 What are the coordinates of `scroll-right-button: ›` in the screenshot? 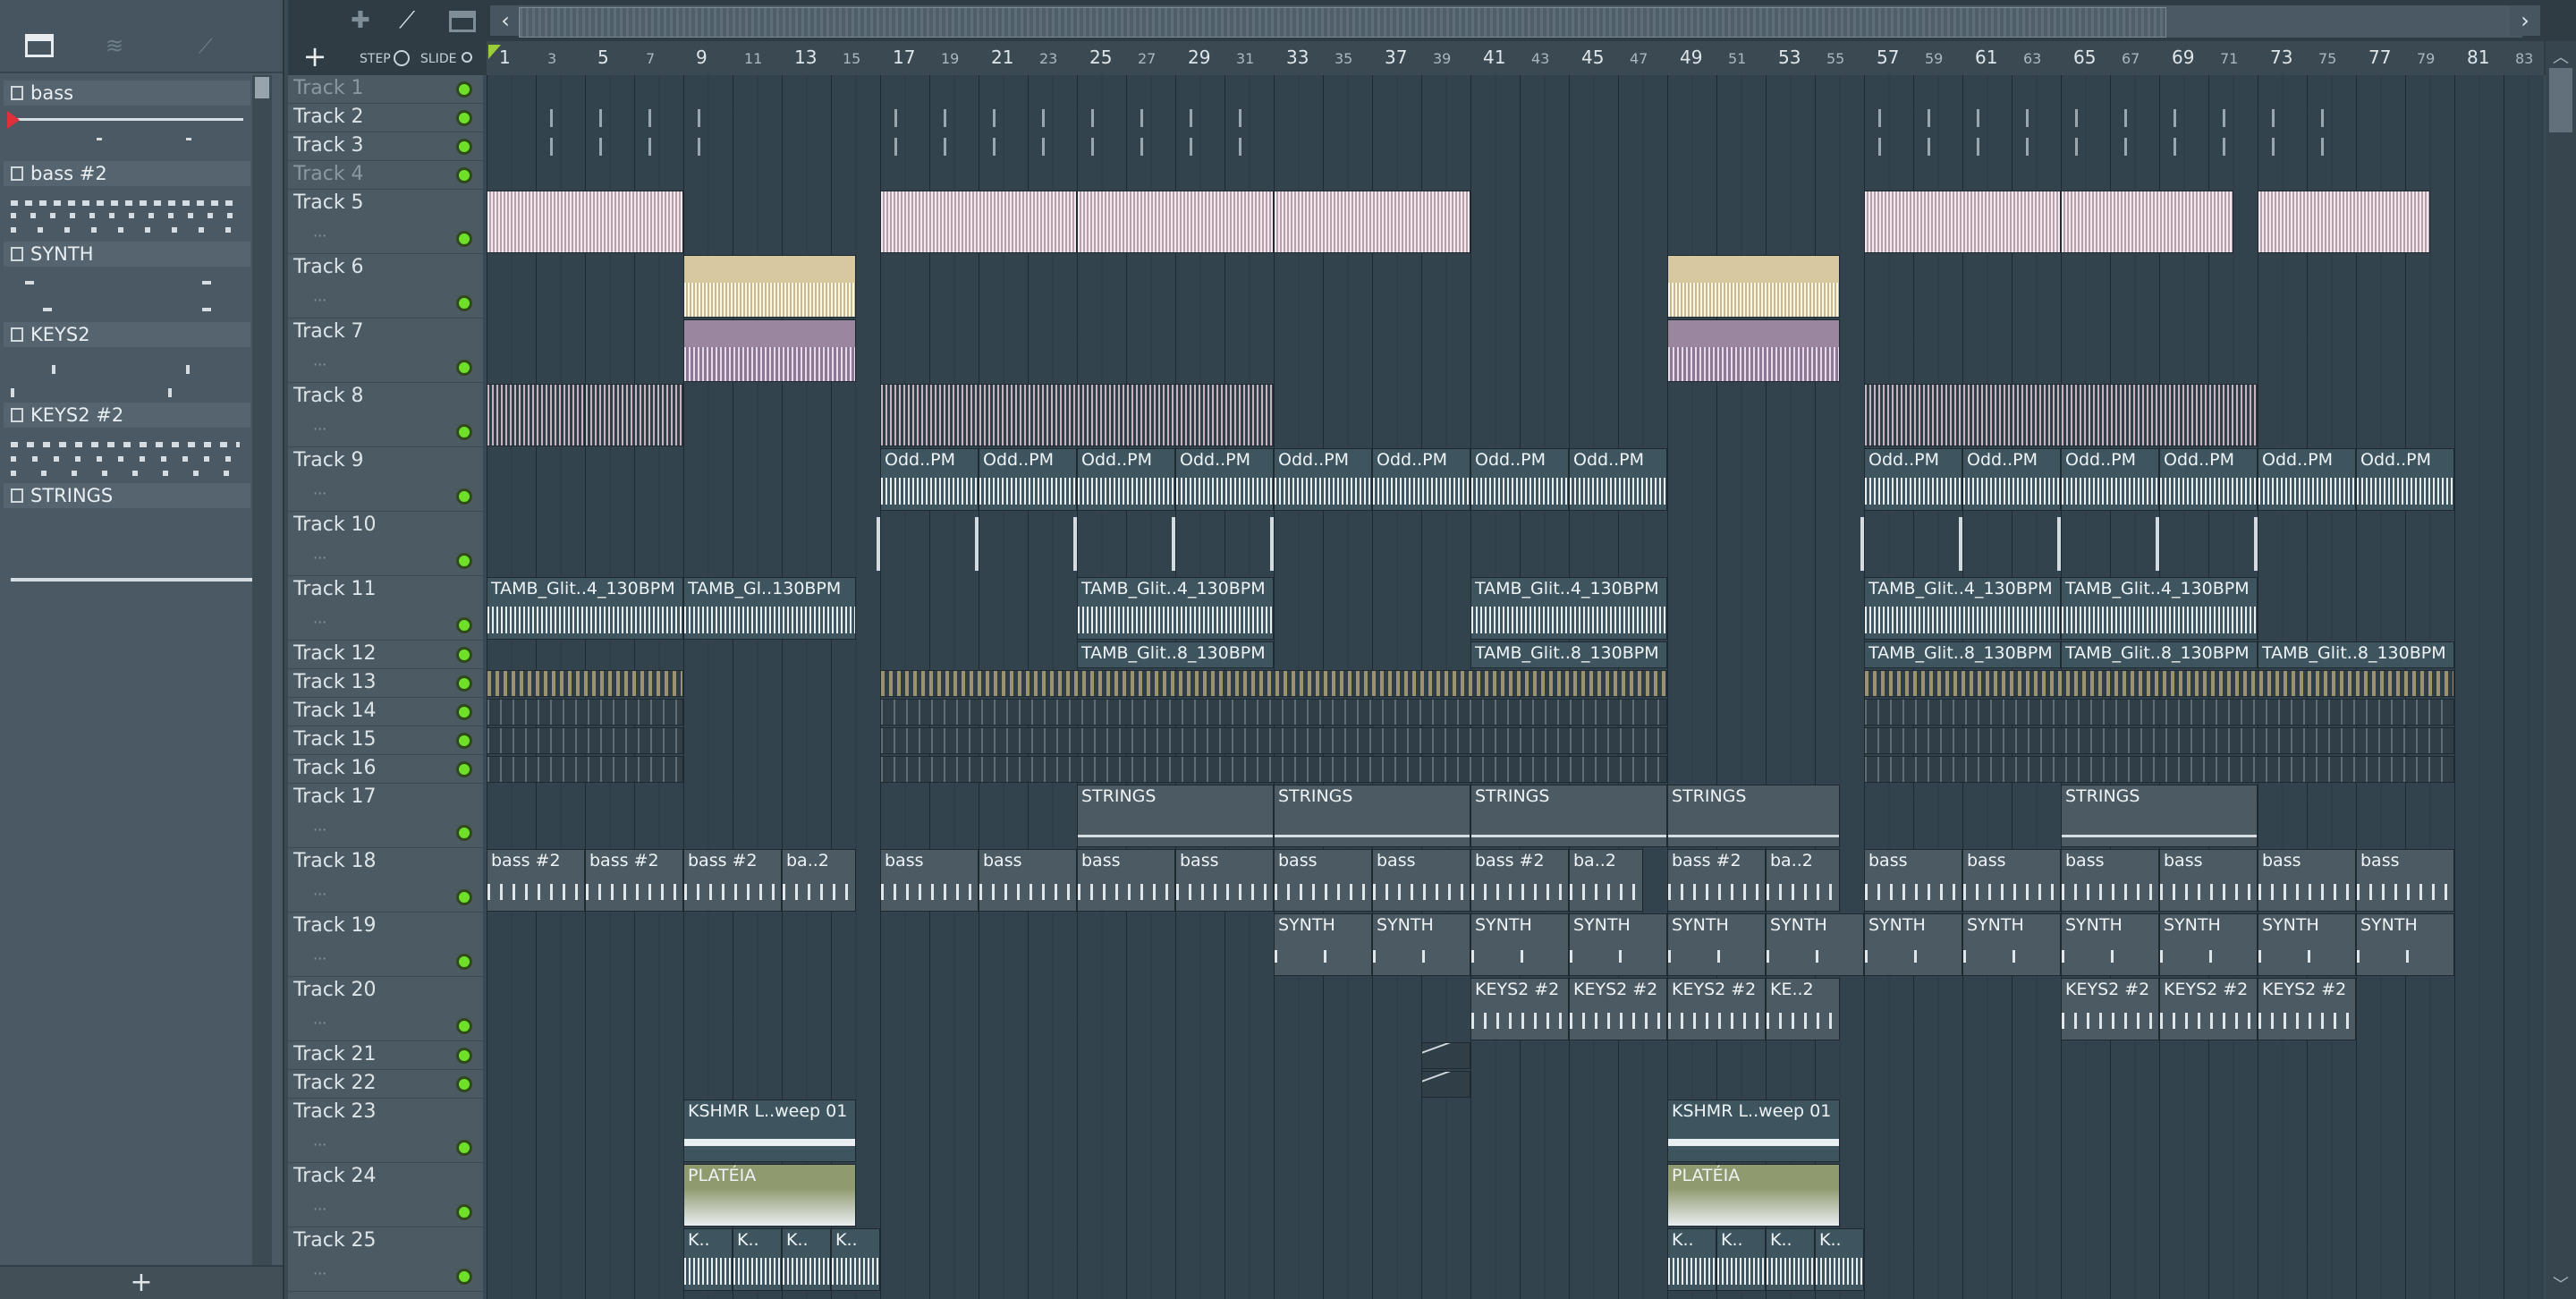 It's located at (2525, 20).